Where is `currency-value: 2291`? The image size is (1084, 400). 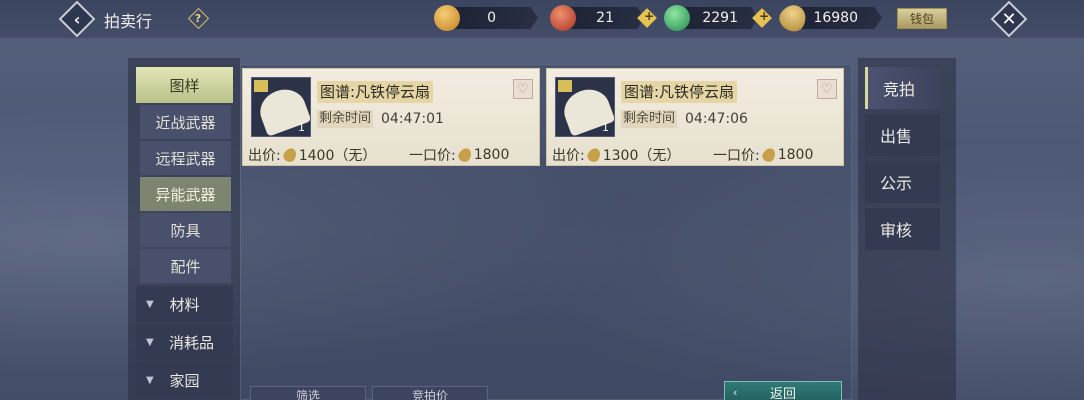 currency-value: 2291 is located at coordinates (720, 18).